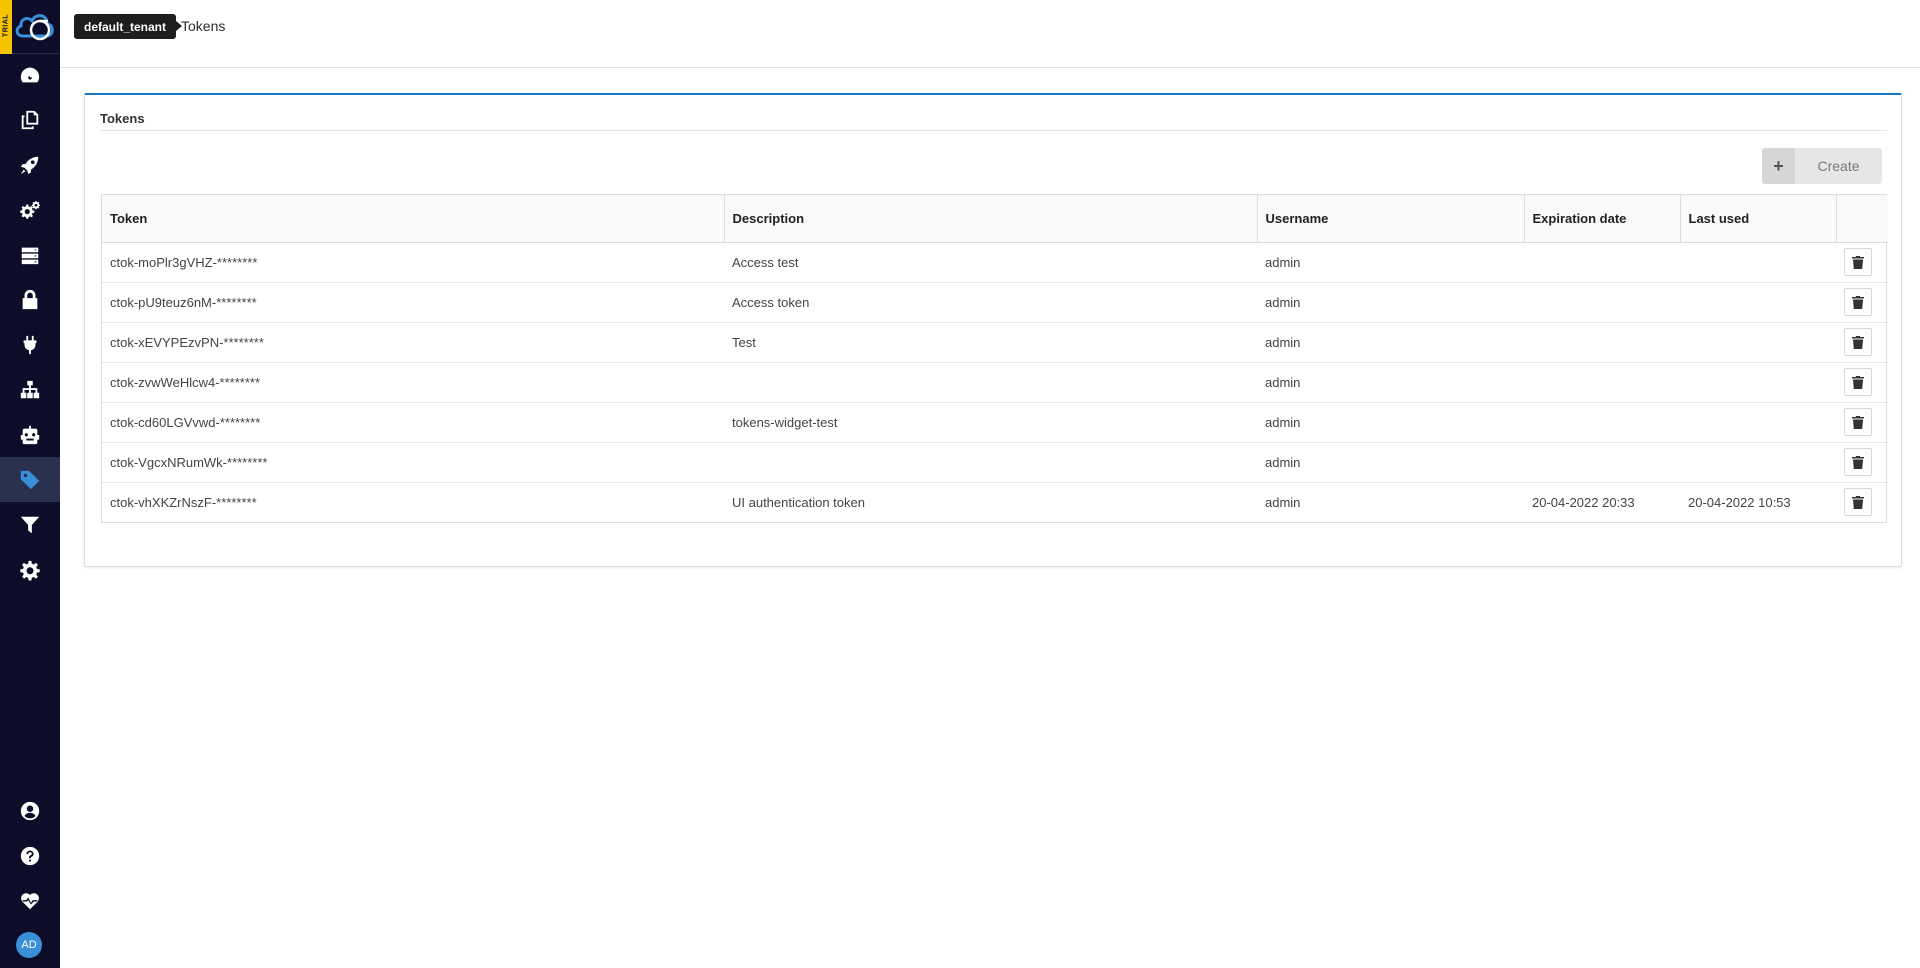 This screenshot has width=1920, height=968. I want to click on column-header-token: Token, so click(413, 219).